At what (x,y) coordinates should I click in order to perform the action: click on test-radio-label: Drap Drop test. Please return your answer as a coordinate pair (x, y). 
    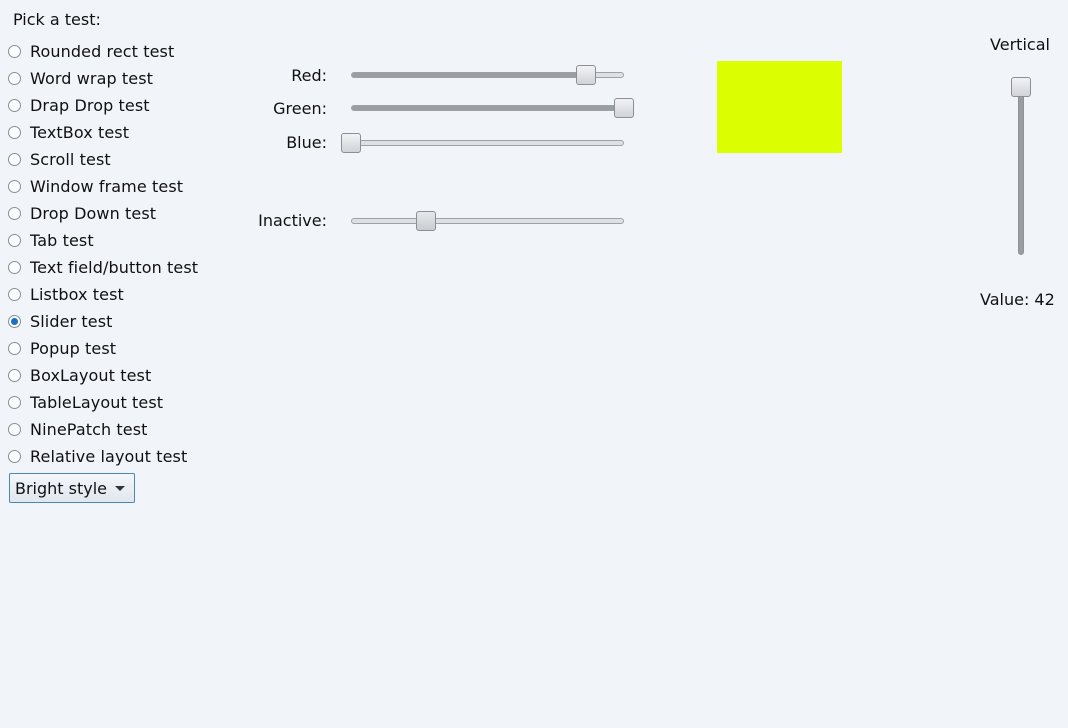
    Looking at the image, I should click on (90, 105).